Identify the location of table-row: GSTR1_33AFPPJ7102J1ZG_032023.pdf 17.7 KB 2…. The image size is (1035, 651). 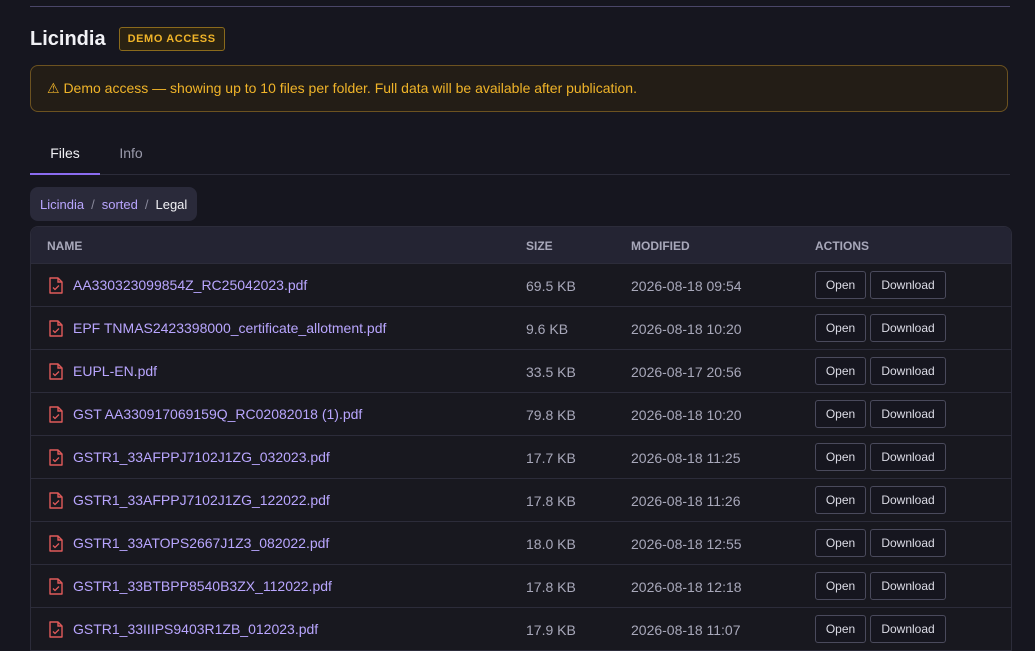
(521, 457).